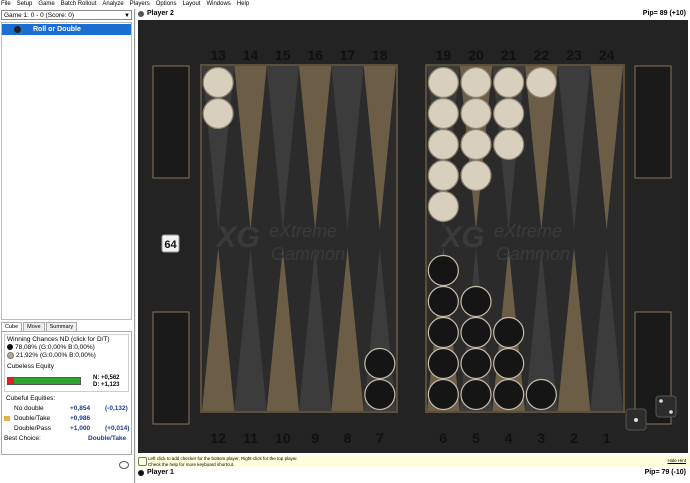 The height and width of the screenshot is (483, 690). Describe the element at coordinates (61, 326) in the screenshot. I see `tab-summary: Summary` at that location.